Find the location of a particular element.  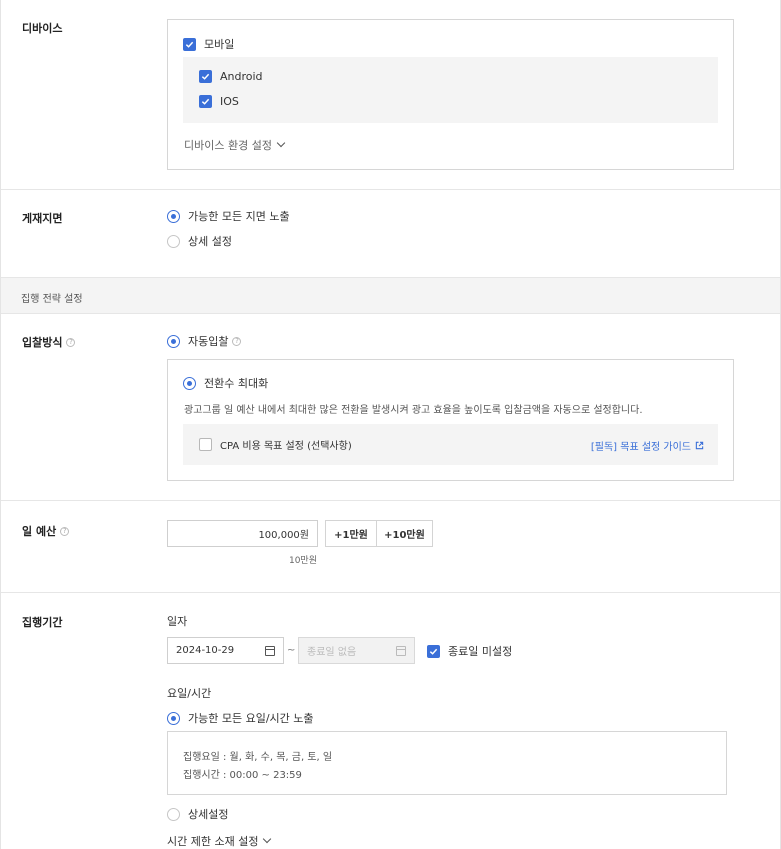

time-limit-toggle: 시간 제한 소재 설정 is located at coordinates (219, 841).